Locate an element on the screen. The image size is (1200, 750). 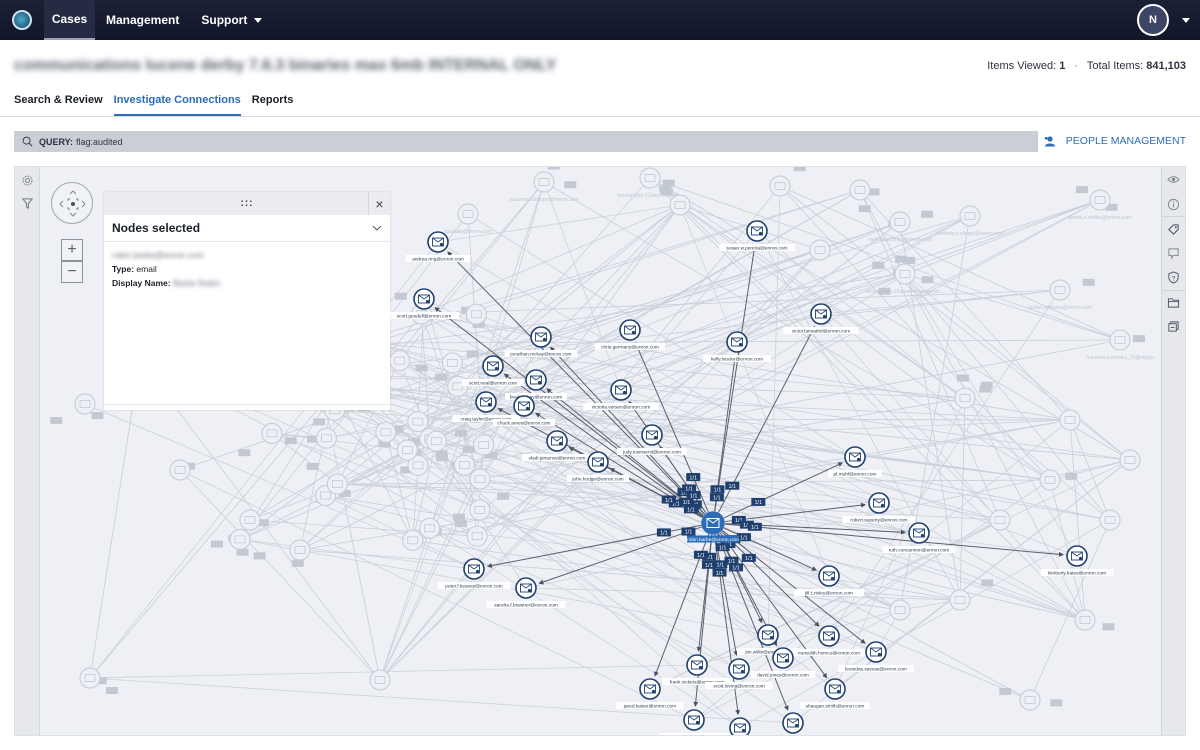
faded-node: kimberly.s.olinger@enron.com is located at coordinates (970, 221).